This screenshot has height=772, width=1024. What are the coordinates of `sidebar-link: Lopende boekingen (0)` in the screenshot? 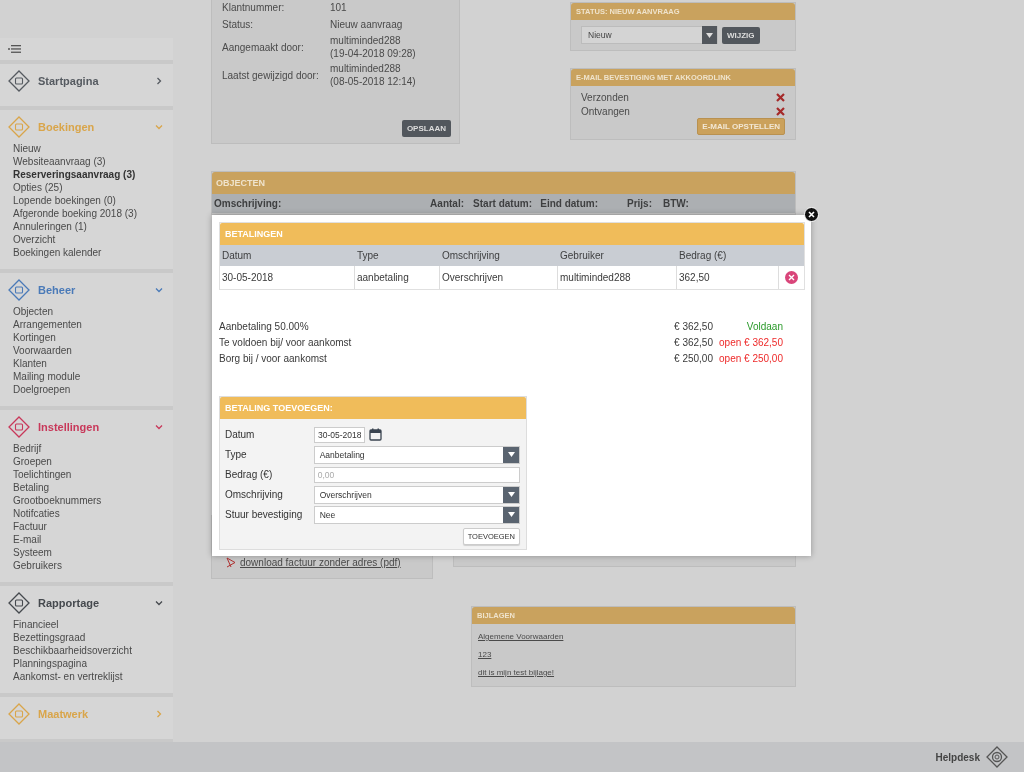 It's located at (64, 200).